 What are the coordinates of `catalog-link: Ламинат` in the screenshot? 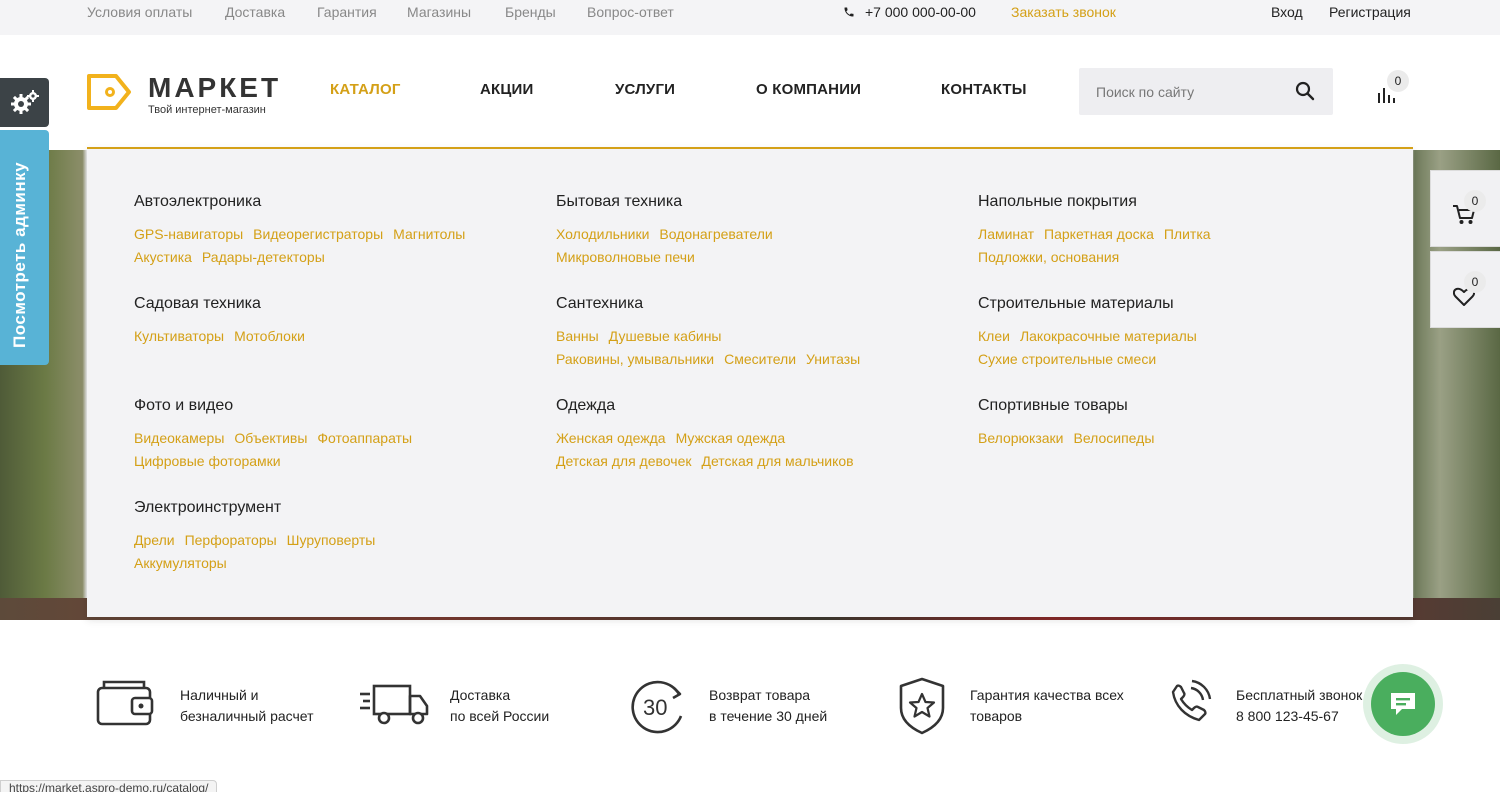 It's located at (1006, 234).